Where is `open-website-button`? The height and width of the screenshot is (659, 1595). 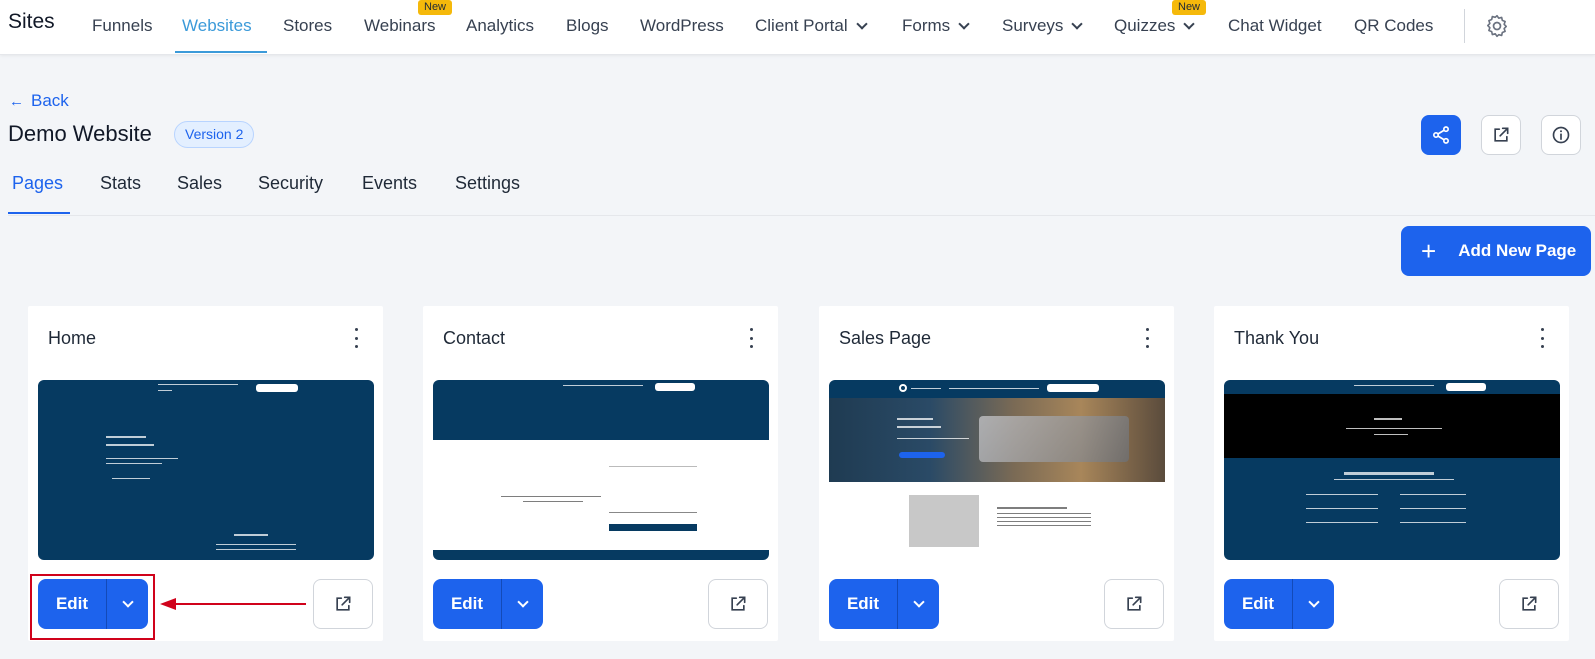
open-website-button is located at coordinates (1501, 135).